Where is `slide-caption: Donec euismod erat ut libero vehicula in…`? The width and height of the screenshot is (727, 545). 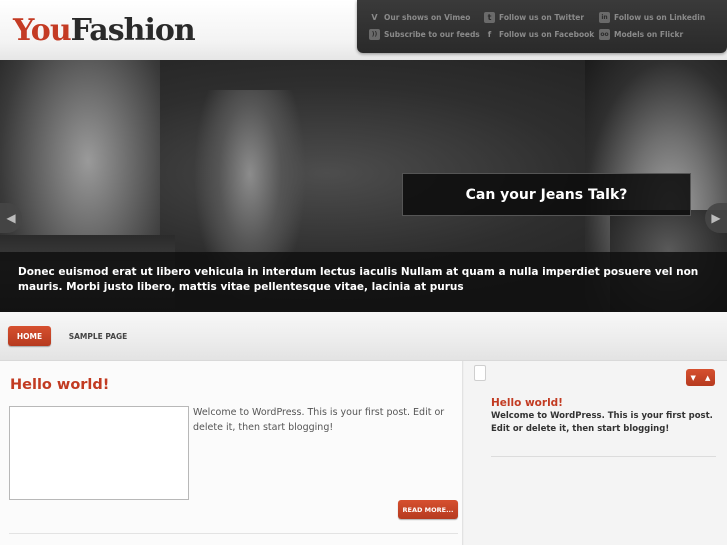 slide-caption: Donec euismod erat ut libero vehicula in… is located at coordinates (358, 279).